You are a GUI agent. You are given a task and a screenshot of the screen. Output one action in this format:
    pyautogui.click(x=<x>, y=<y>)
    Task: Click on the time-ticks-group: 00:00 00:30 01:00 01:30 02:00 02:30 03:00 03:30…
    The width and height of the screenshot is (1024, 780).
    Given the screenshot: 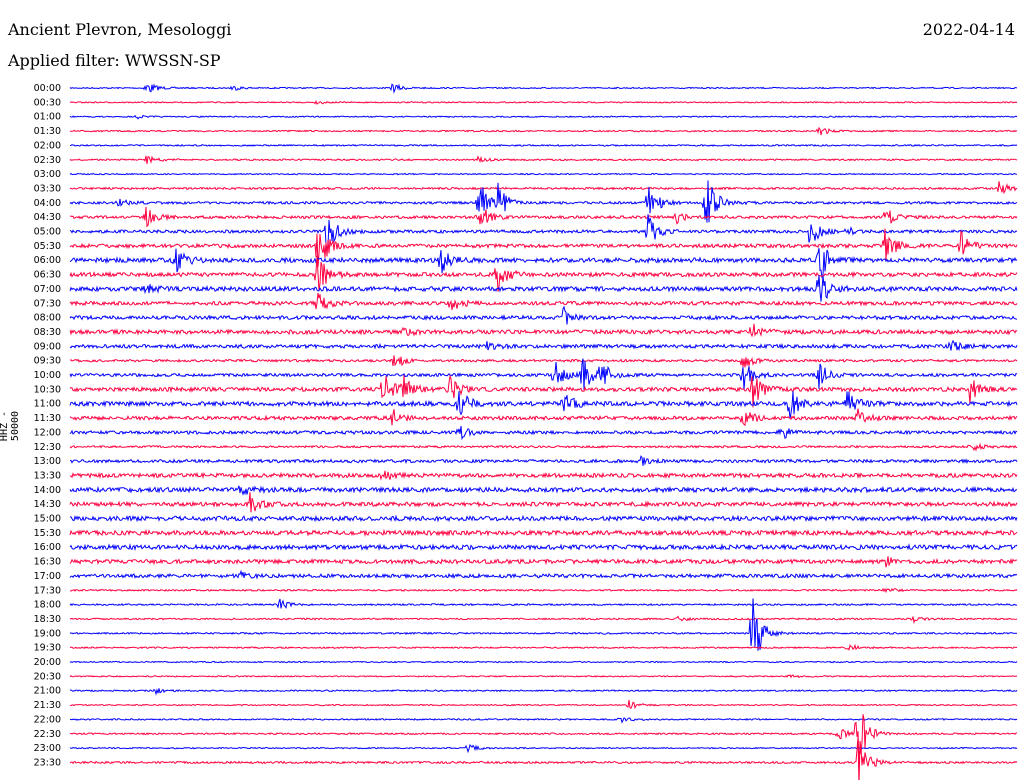 What is the action you would take?
    pyautogui.click(x=47, y=425)
    